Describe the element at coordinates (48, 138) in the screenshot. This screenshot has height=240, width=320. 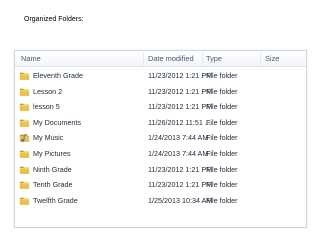
I see `file-name: My Music` at that location.